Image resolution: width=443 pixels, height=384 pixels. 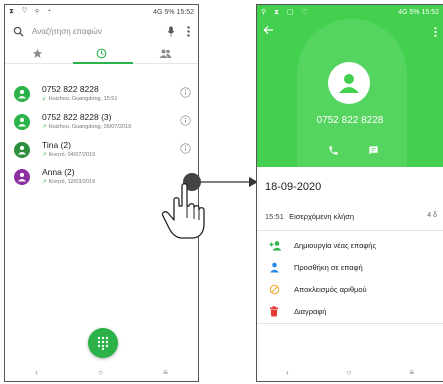 I want to click on search-input: Αναζήτηση επαφών, so click(x=99, y=31).